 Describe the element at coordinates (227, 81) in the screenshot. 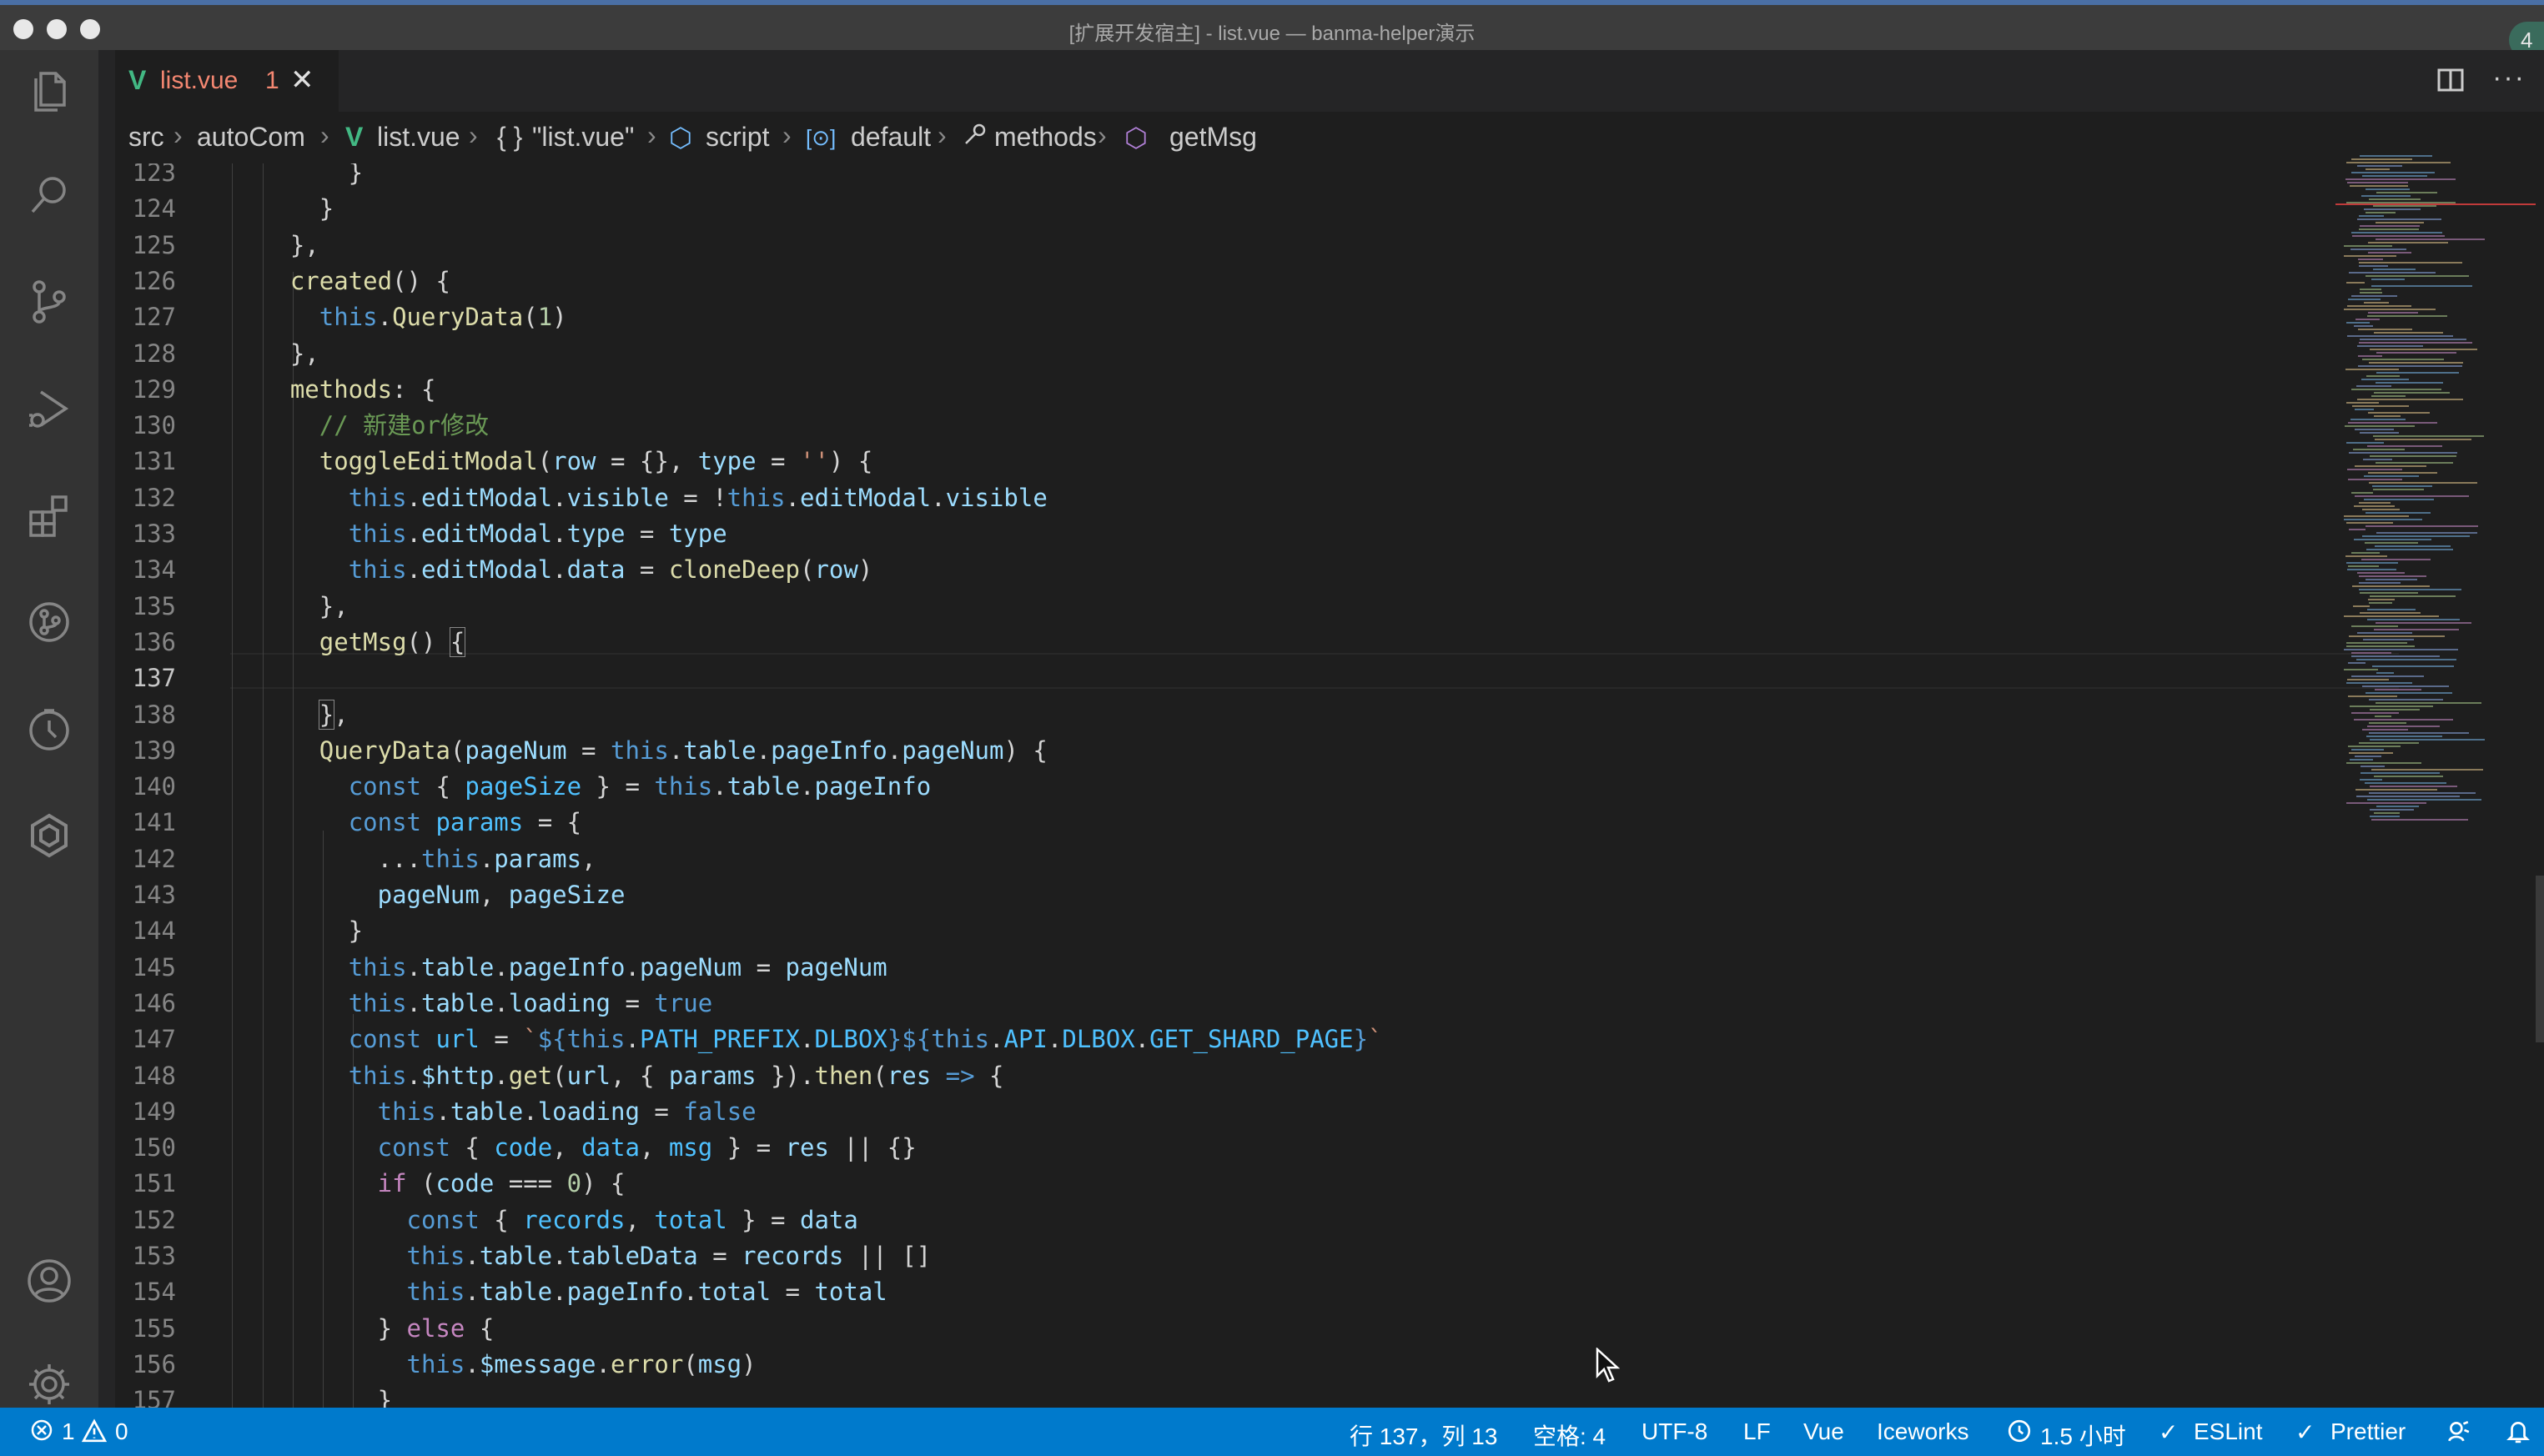

I see `tab-list-vue: V list.vue 1 ✕` at that location.